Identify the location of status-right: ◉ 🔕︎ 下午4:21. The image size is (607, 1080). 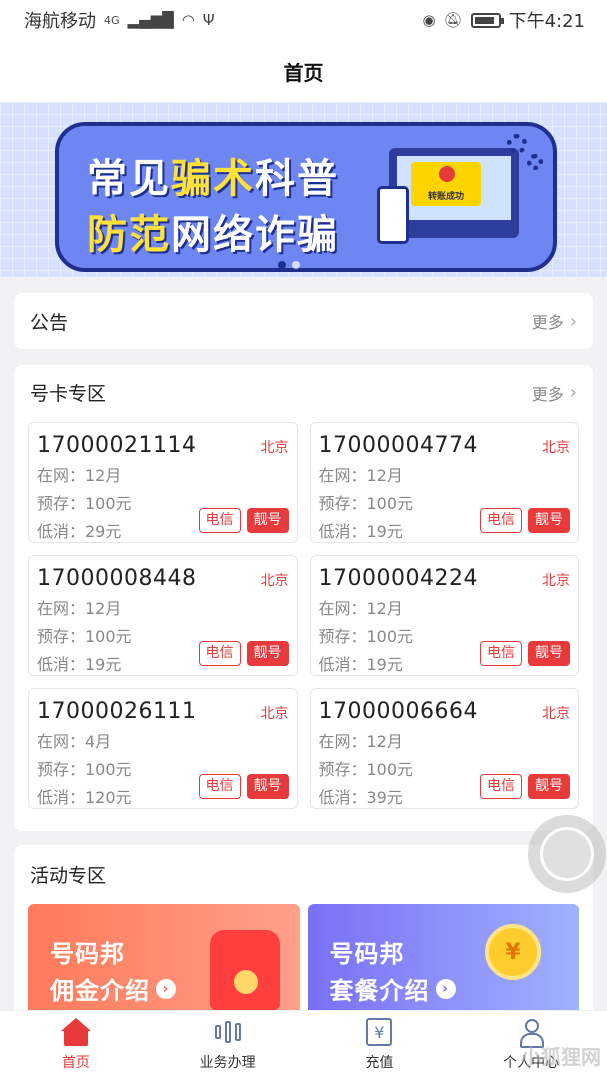
(503, 20).